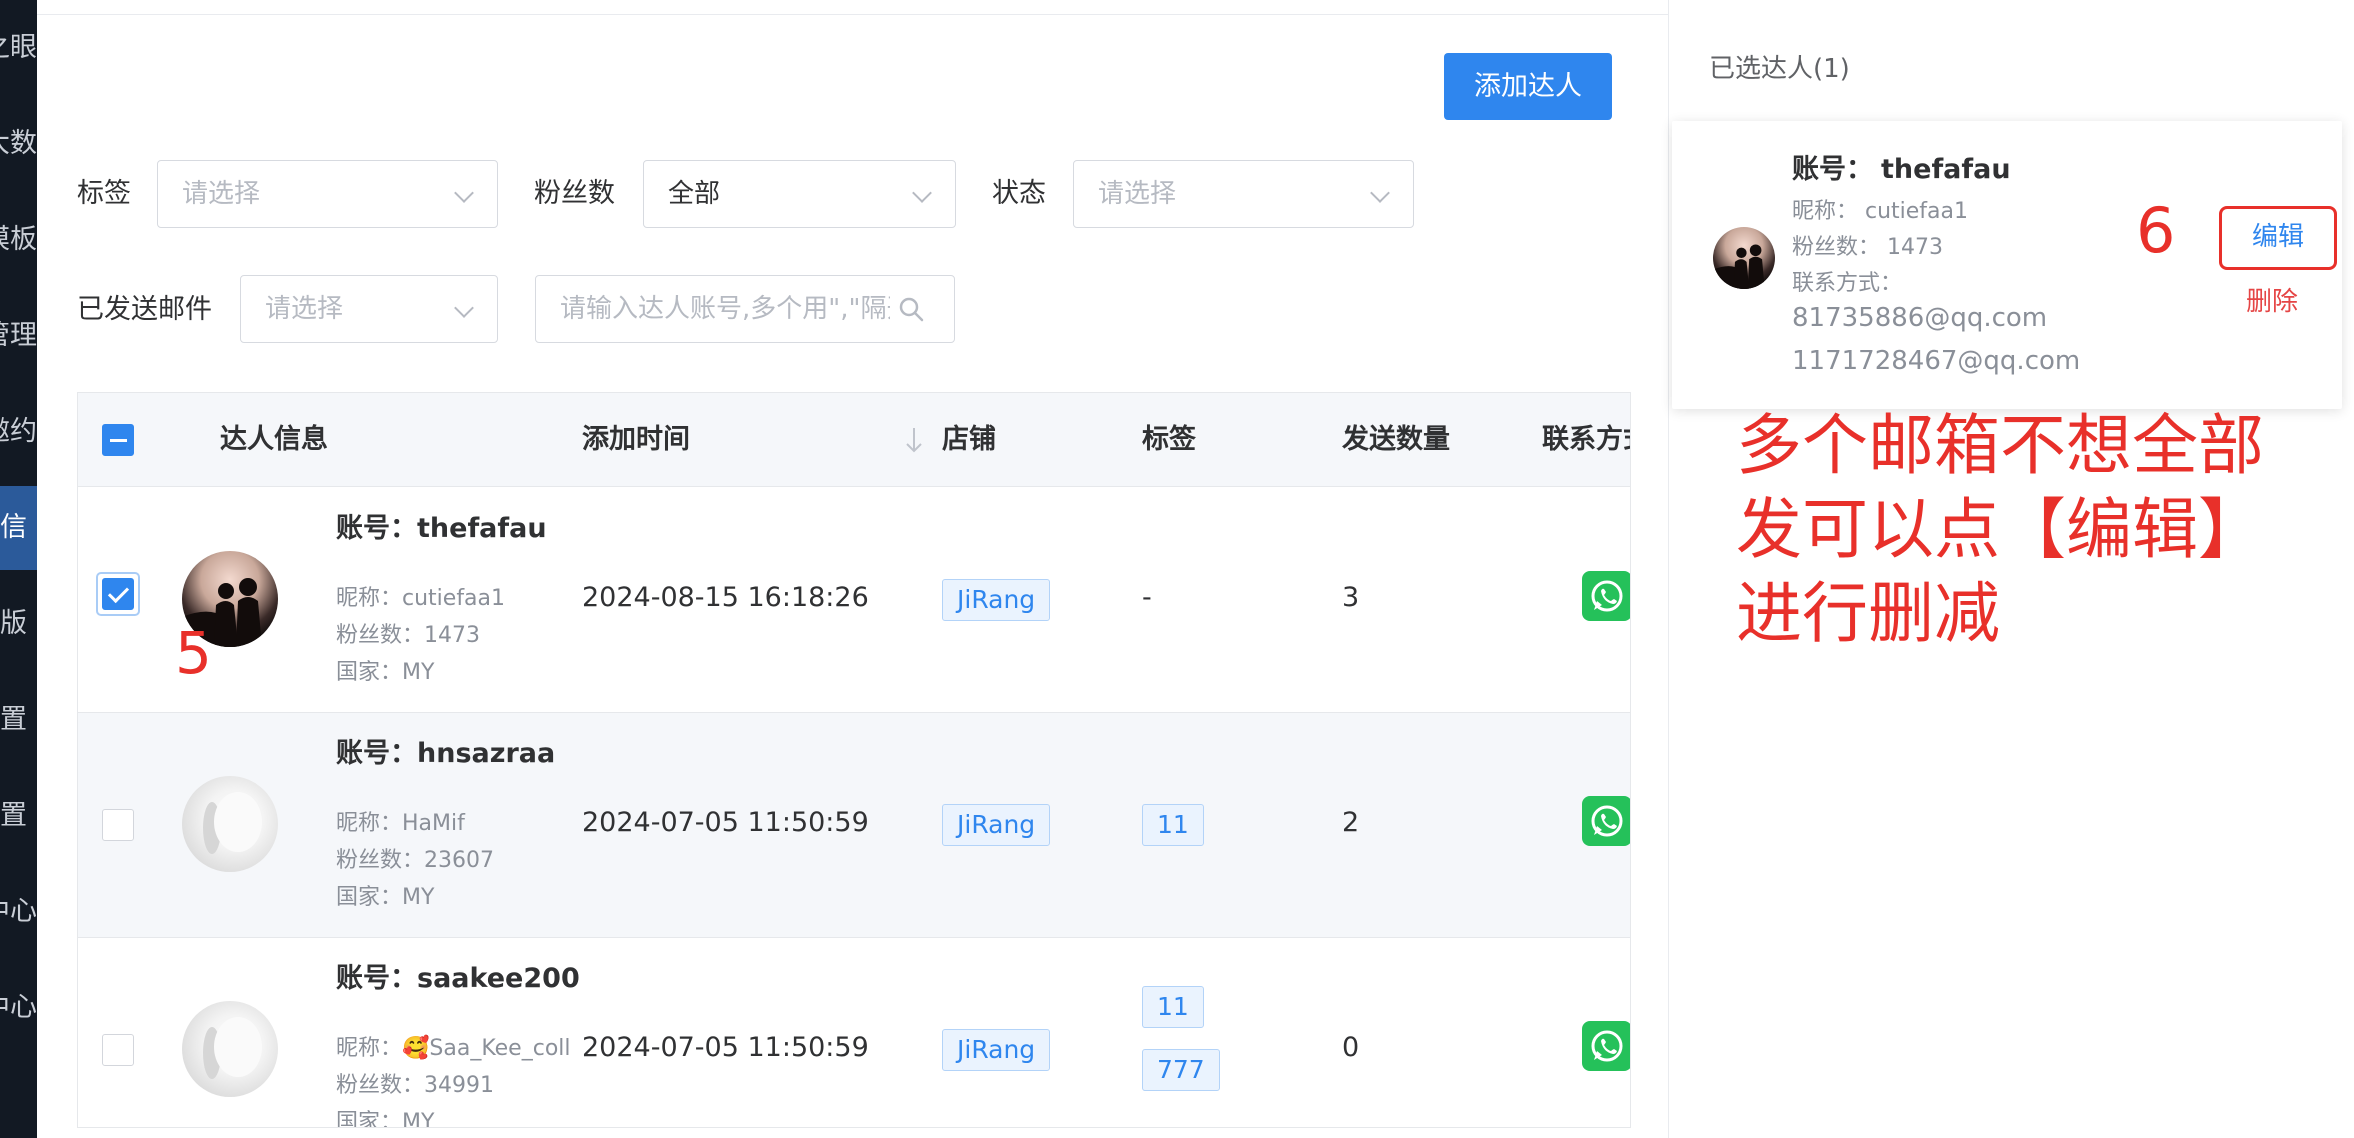 This screenshot has height=1138, width=2354. What do you see at coordinates (1880, 211) in the screenshot?
I see `selected-nickname: 昵称： cutiefaa1` at bounding box center [1880, 211].